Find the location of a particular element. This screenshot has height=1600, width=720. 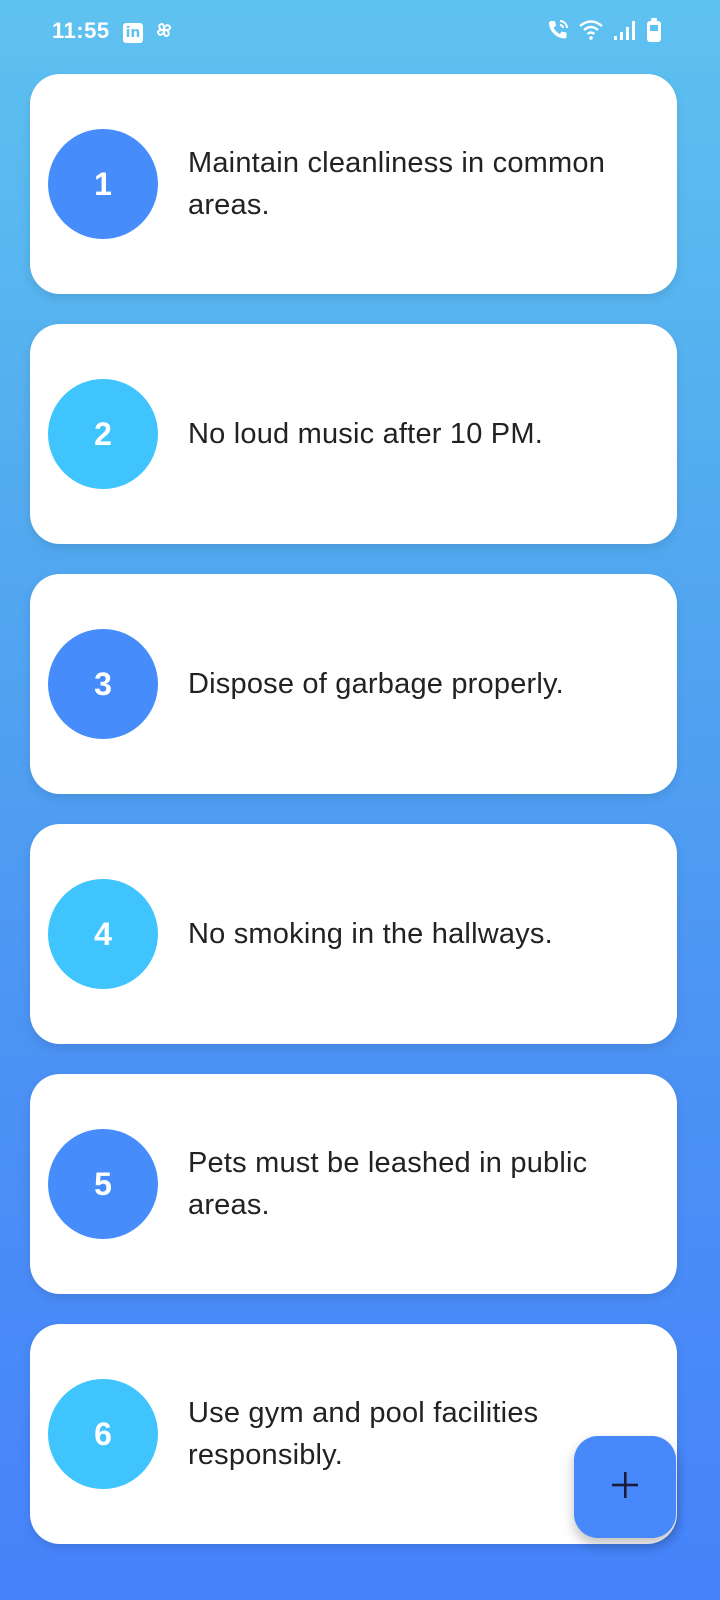

battery-icon is located at coordinates (654, 32).